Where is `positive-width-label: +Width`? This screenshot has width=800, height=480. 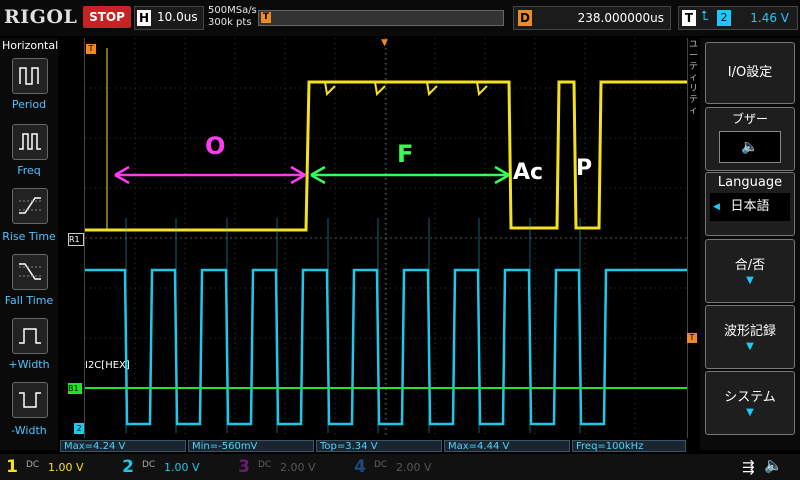 positive-width-label: +Width is located at coordinates (29, 364).